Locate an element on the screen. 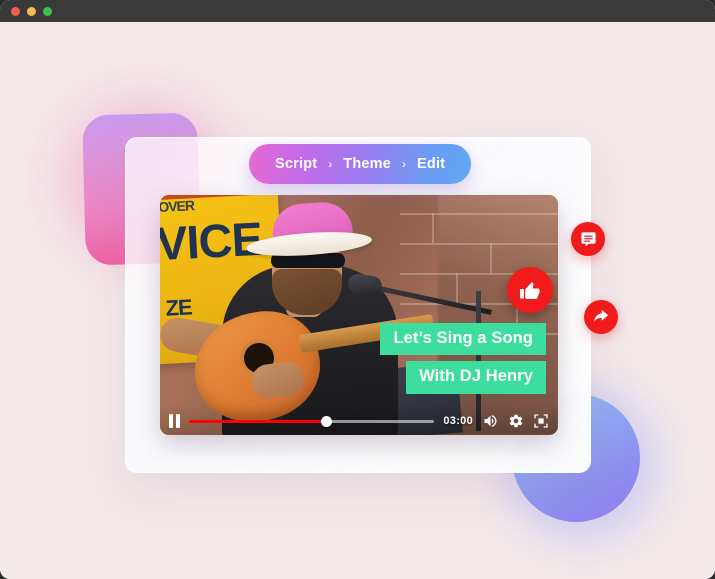 The height and width of the screenshot is (579, 715). pause-icon-bar-left is located at coordinates (171, 421).